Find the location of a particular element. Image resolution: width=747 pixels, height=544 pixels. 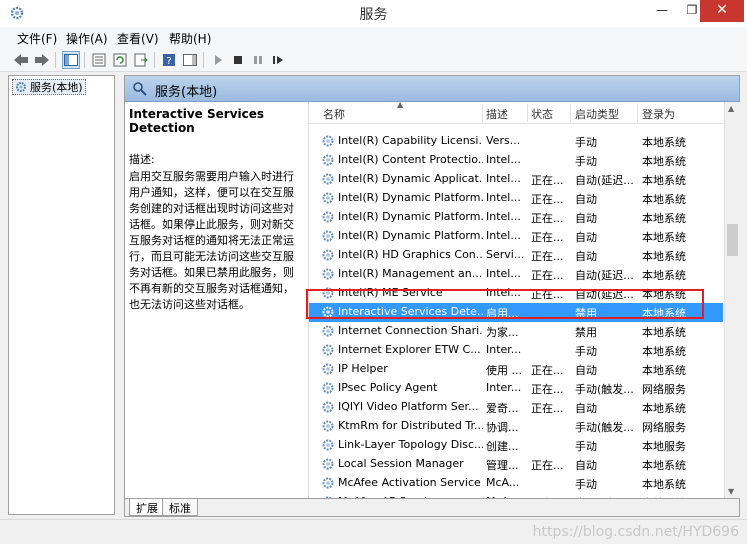

service-name-cell: Local Session Manager is located at coordinates (401, 463).